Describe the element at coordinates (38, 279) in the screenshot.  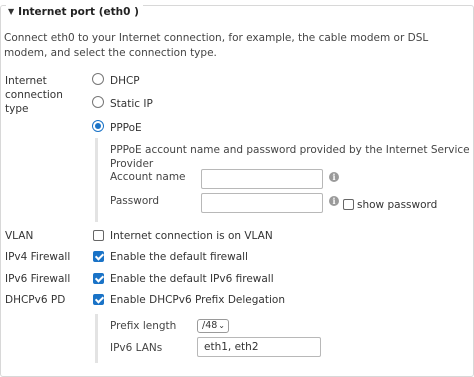
I see `ipv6-firewall-label: IPv6 Firewall` at that location.